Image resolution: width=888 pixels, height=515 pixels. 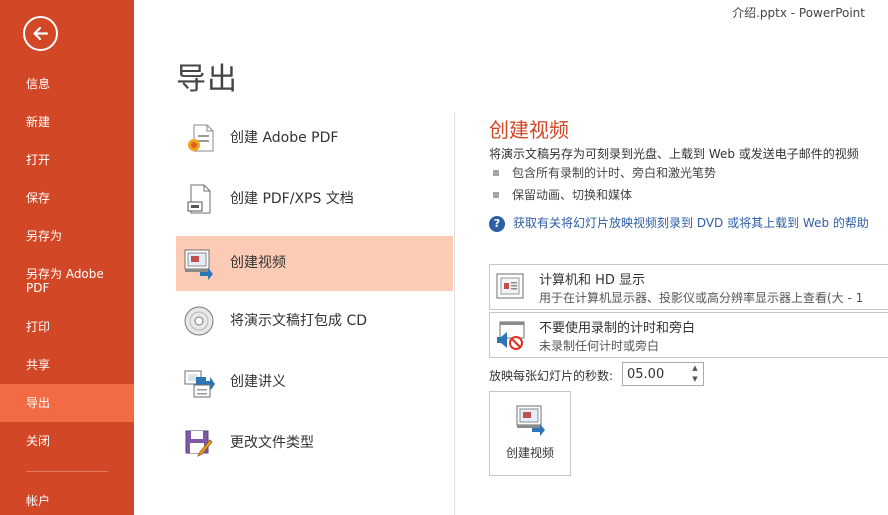 I want to click on cd-disc-icon, so click(x=199, y=321).